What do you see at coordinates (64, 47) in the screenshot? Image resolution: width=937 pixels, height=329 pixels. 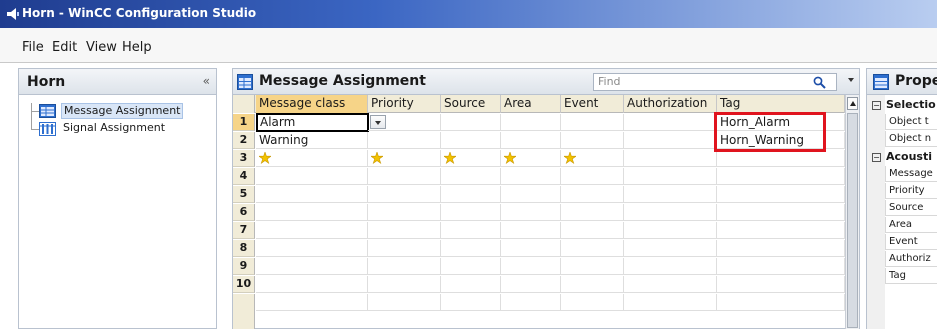 I see `menu-edit: Edit` at bounding box center [64, 47].